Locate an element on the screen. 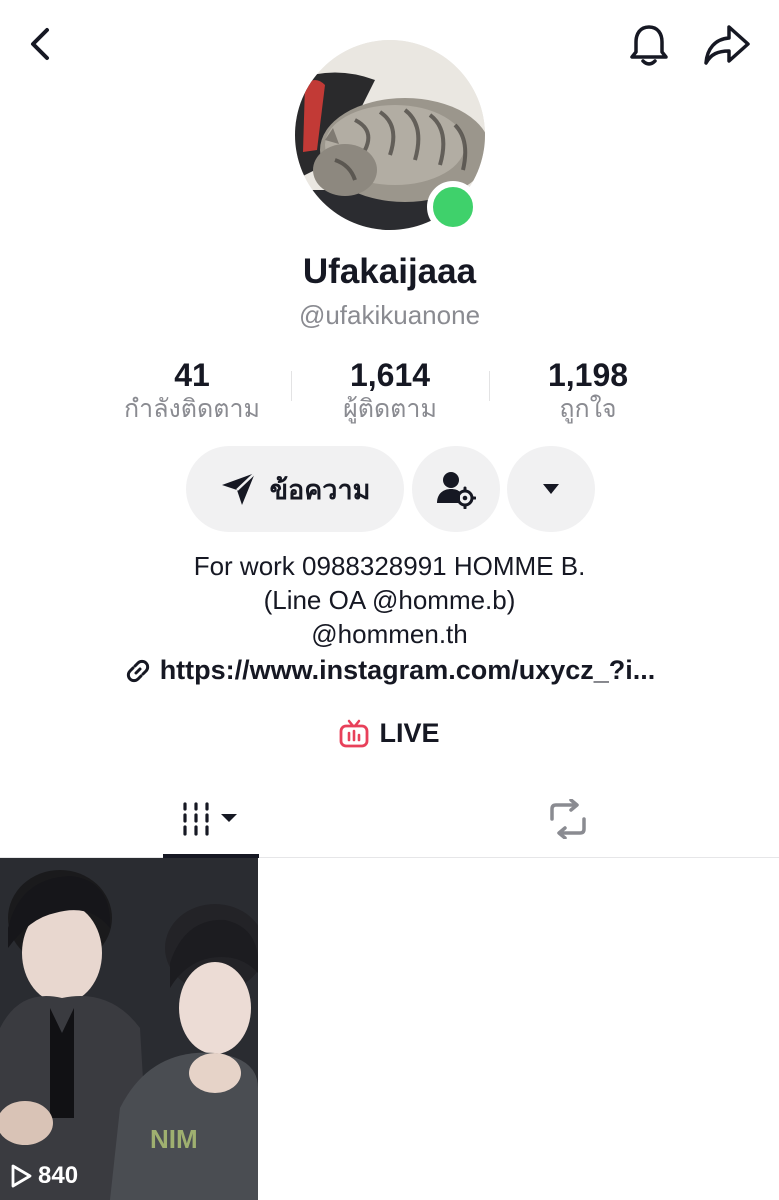 The image size is (779, 1200). more-options-button is located at coordinates (551, 489).